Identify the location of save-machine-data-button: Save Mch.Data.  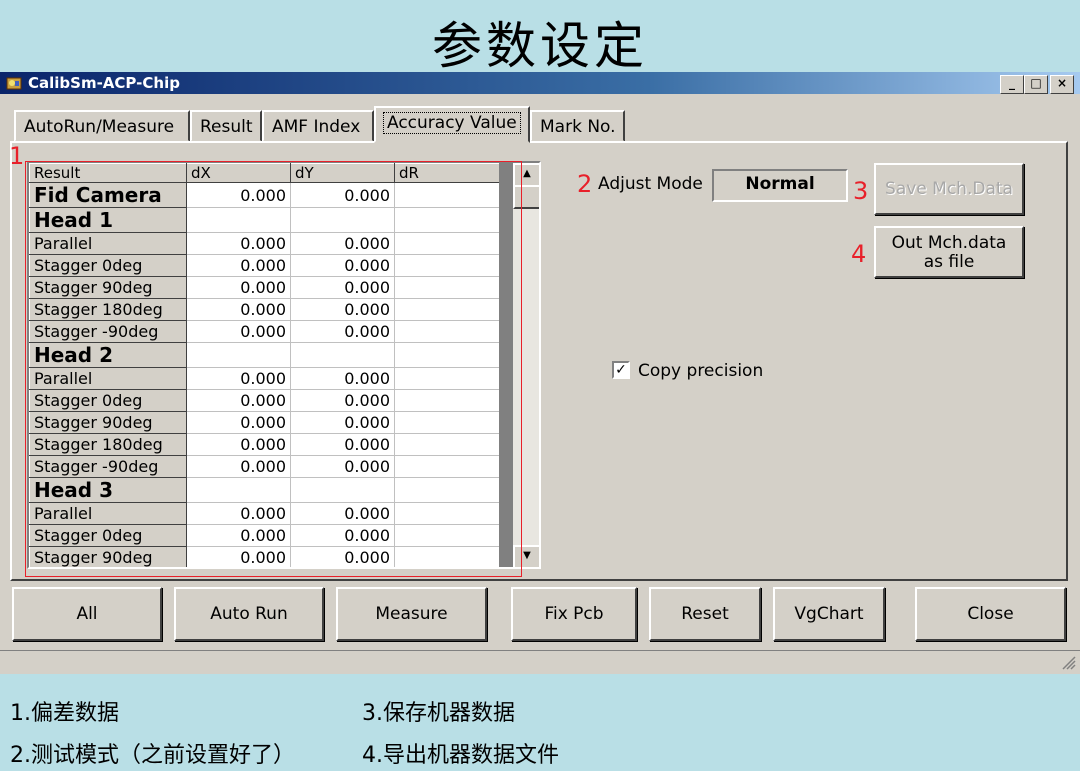
(949, 189).